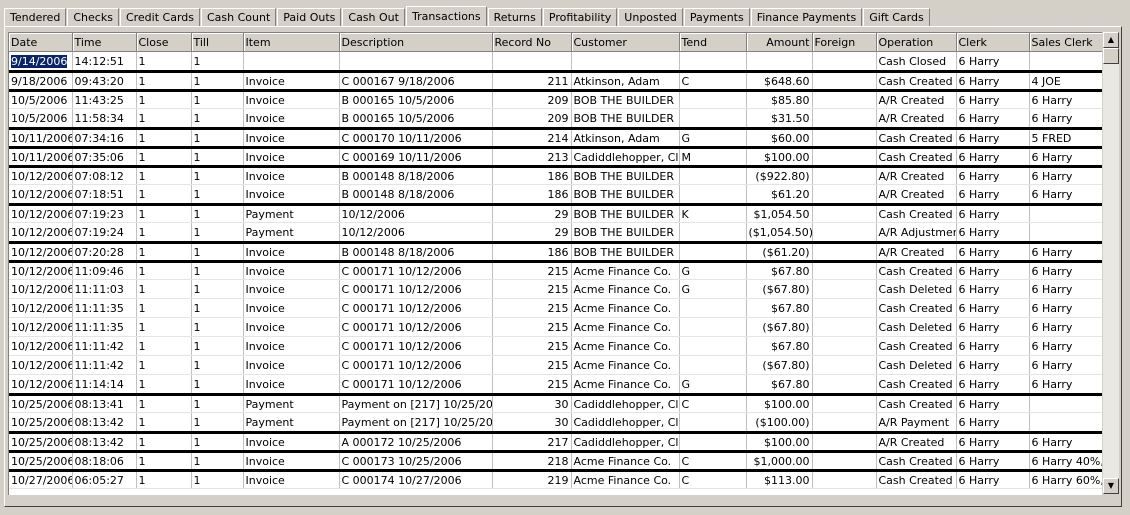 The image size is (1130, 515). What do you see at coordinates (239, 17) in the screenshot?
I see `tab-cash-count: Cash Count` at bounding box center [239, 17].